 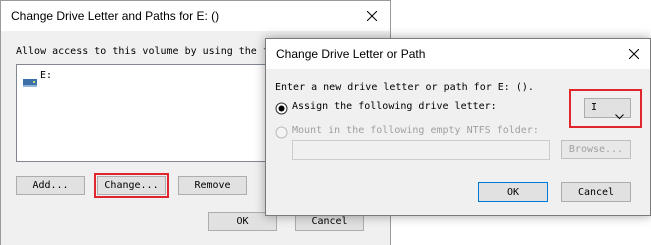 What do you see at coordinates (605, 108) in the screenshot?
I see `drive-letter-highlight` at bounding box center [605, 108].